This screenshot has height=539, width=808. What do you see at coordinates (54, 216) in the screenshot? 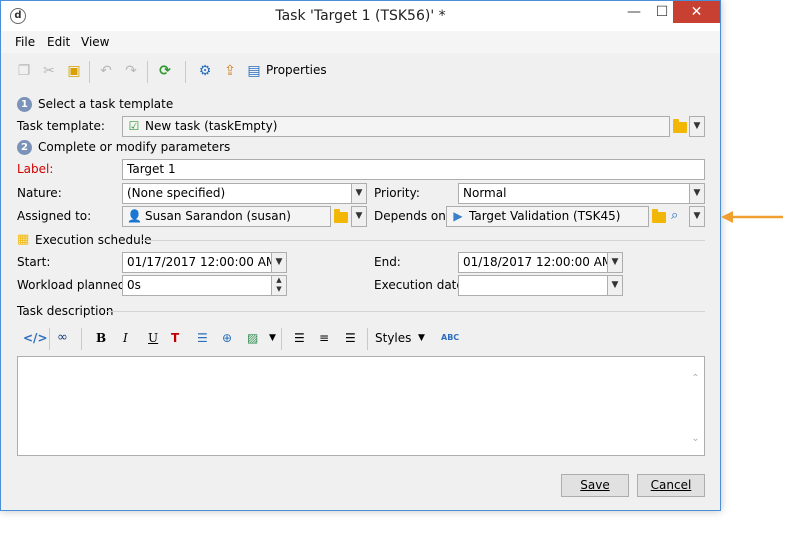
I see `assigned-to-label: Assigned to:` at bounding box center [54, 216].